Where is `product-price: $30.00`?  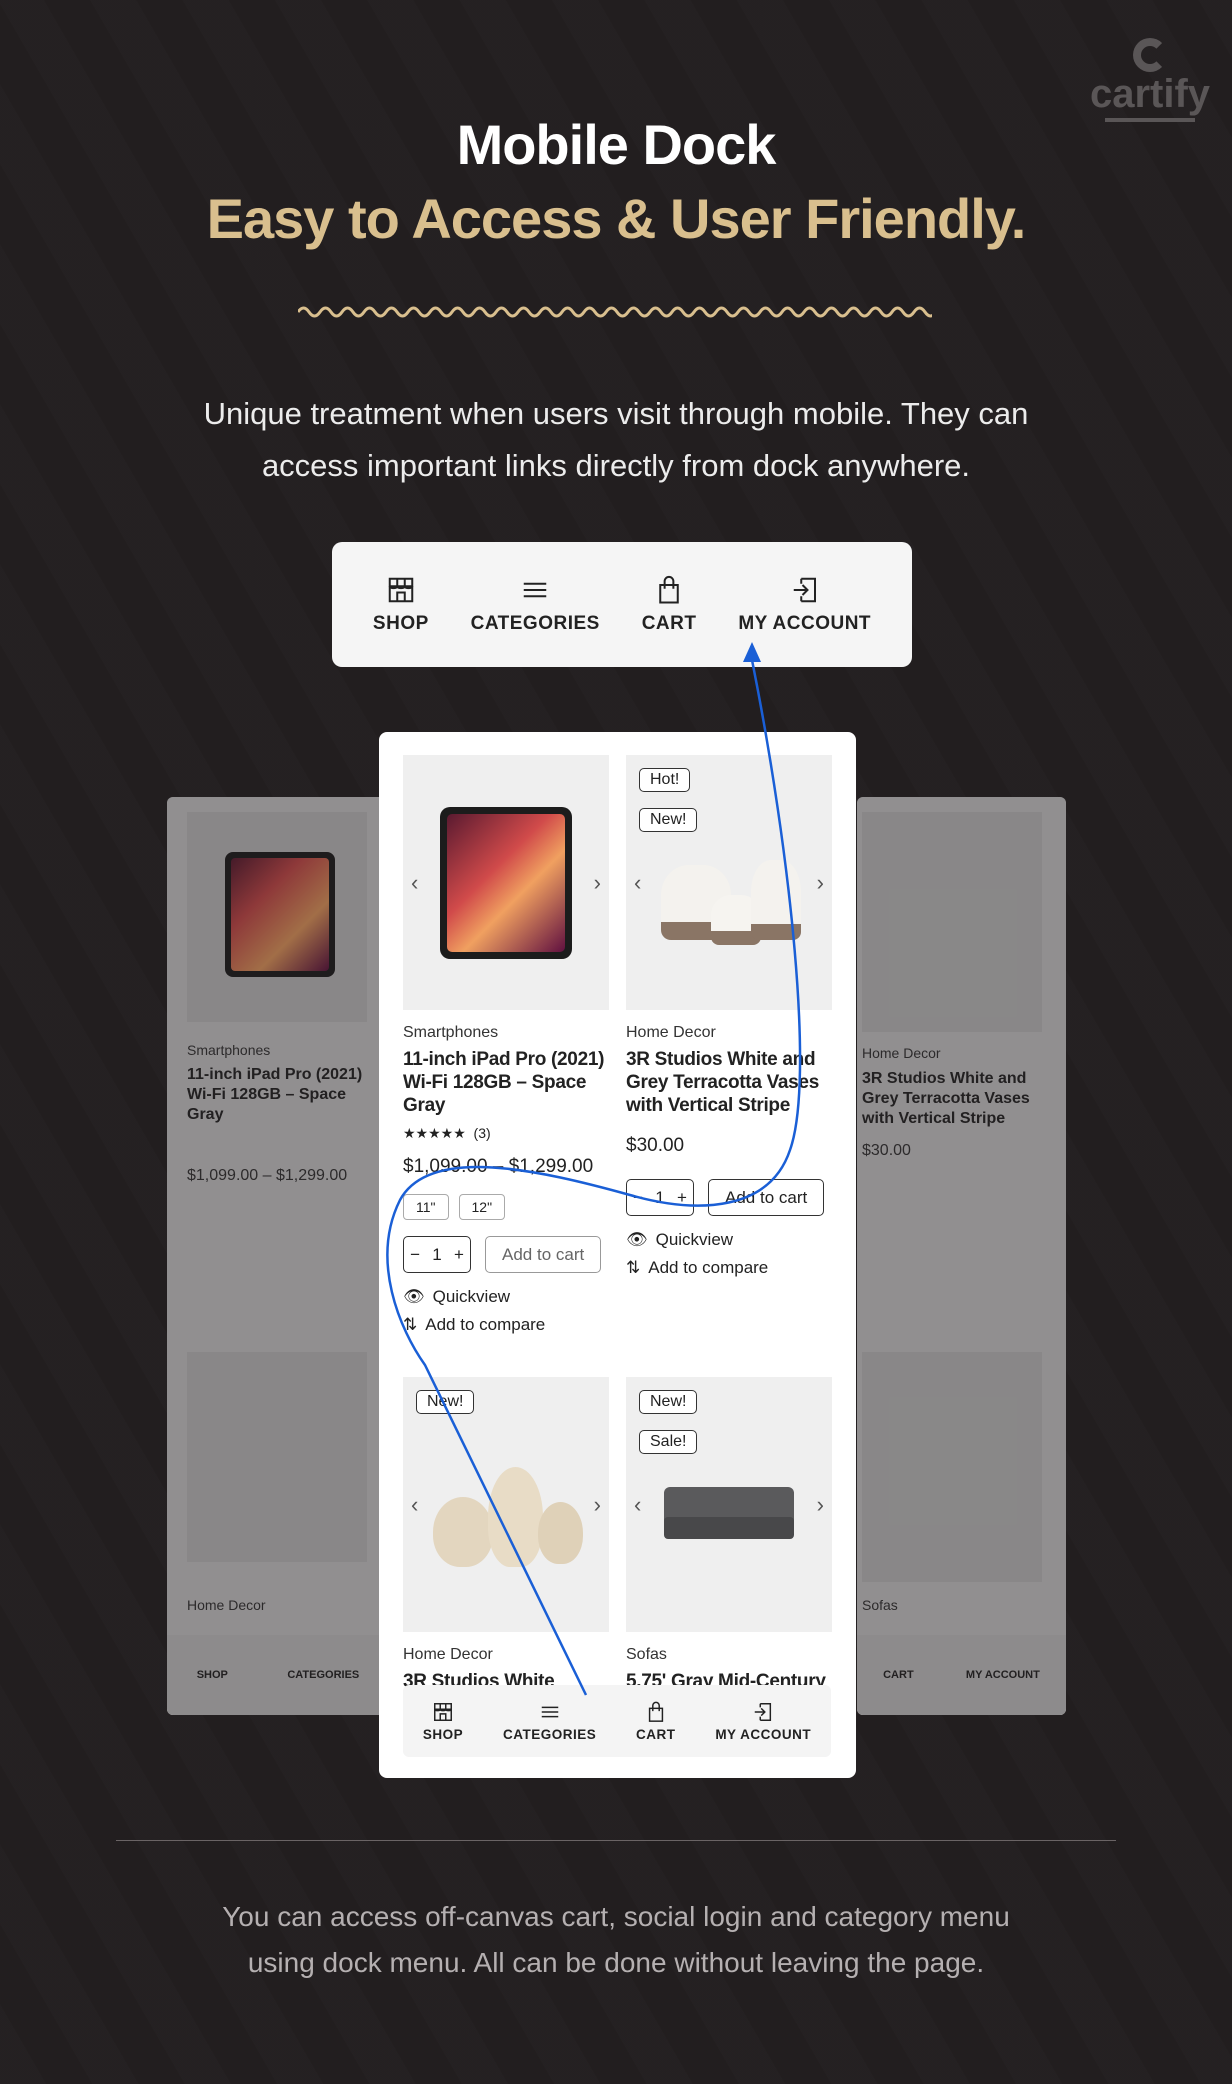 product-price: $30.00 is located at coordinates (655, 1145).